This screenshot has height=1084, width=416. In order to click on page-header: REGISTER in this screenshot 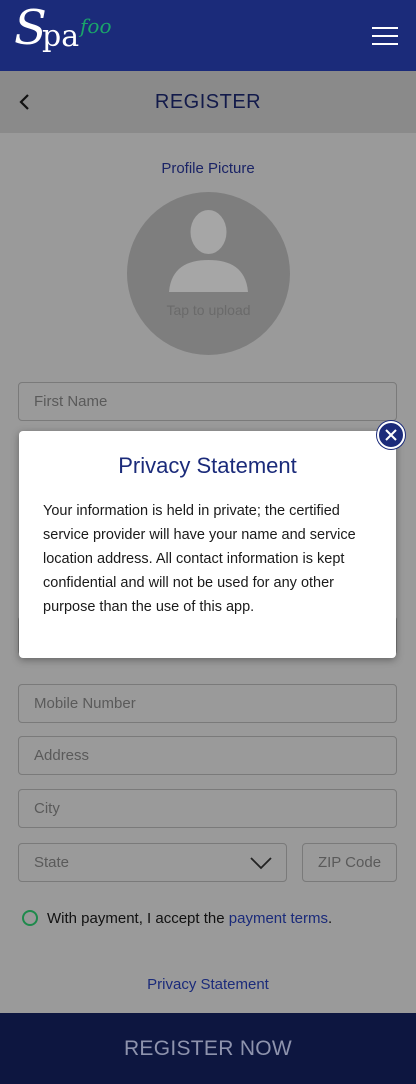, I will do `click(208, 102)`.